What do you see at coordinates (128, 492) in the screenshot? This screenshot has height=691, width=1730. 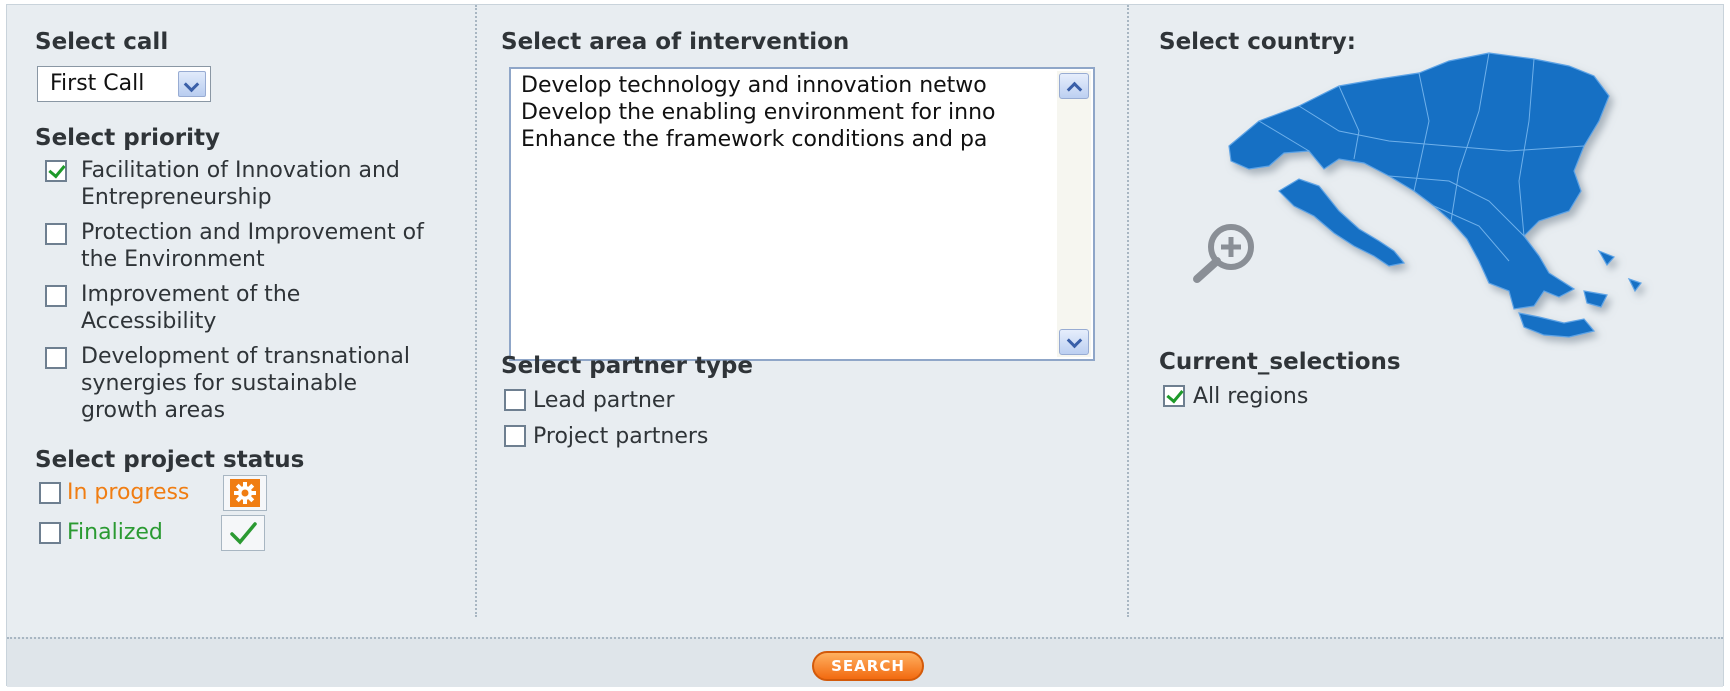 I see `status-in-progress-label: In progress` at bounding box center [128, 492].